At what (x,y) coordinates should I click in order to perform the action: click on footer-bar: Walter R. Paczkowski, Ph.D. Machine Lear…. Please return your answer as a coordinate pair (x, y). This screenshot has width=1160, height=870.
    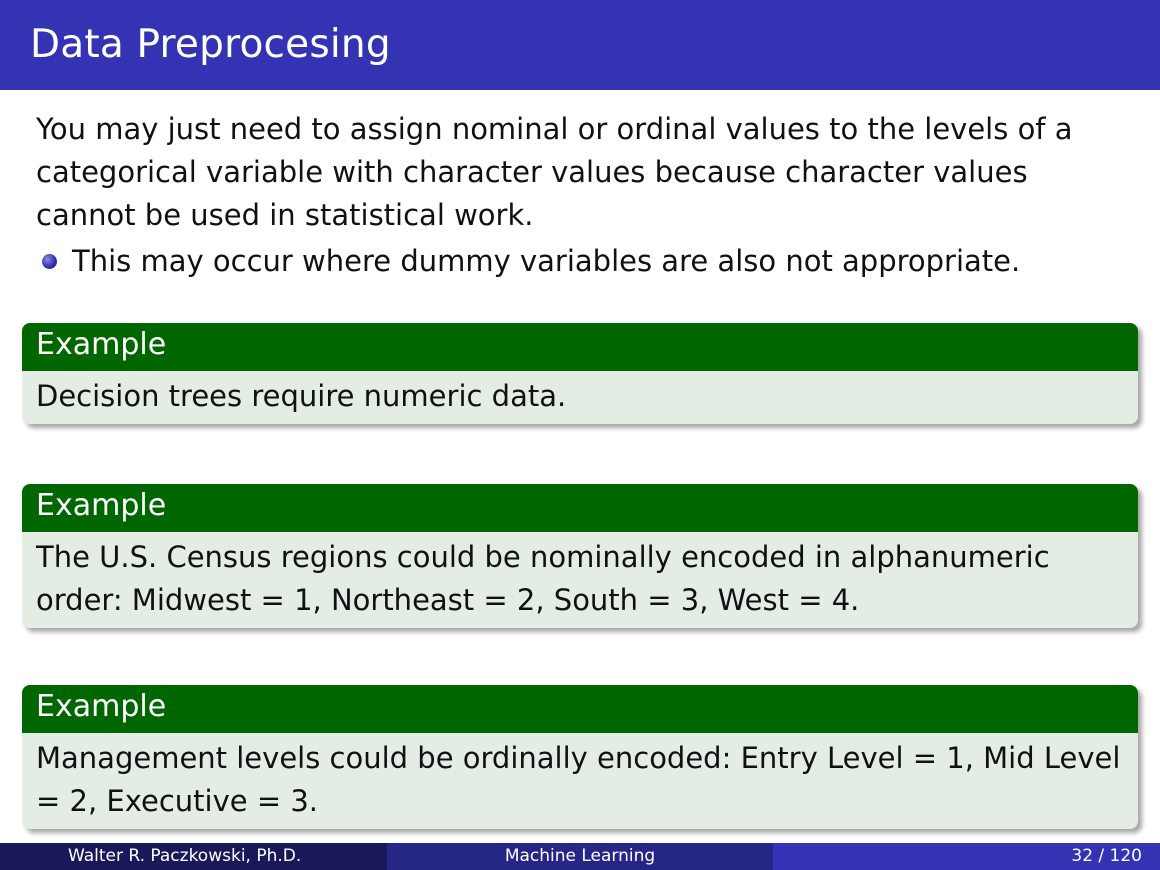
    Looking at the image, I should click on (580, 856).